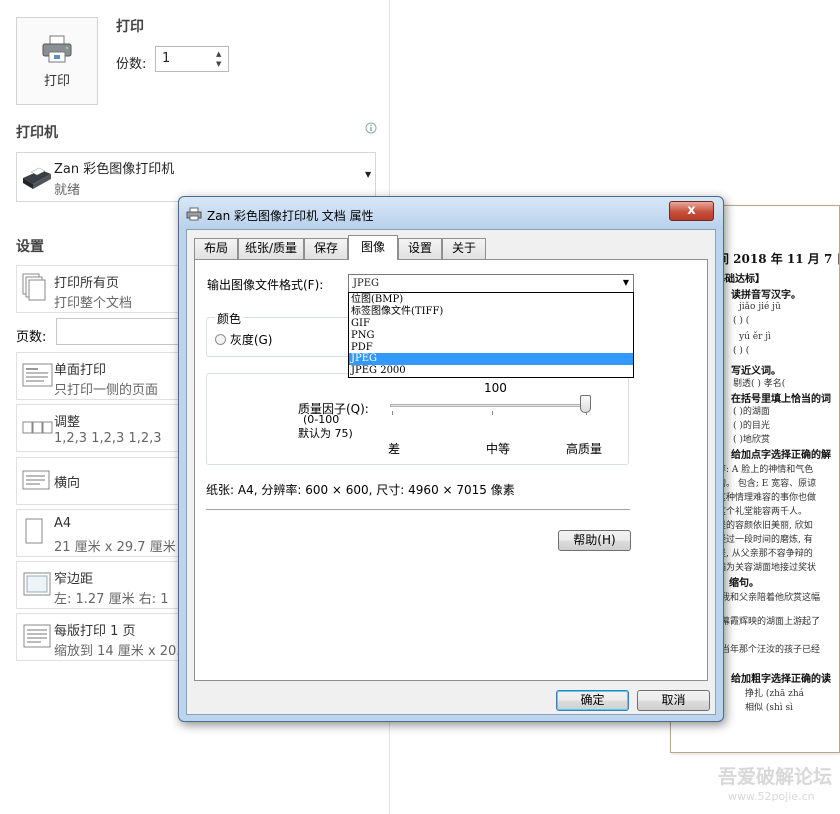  I want to click on orientation-title: 横向, so click(67, 483).